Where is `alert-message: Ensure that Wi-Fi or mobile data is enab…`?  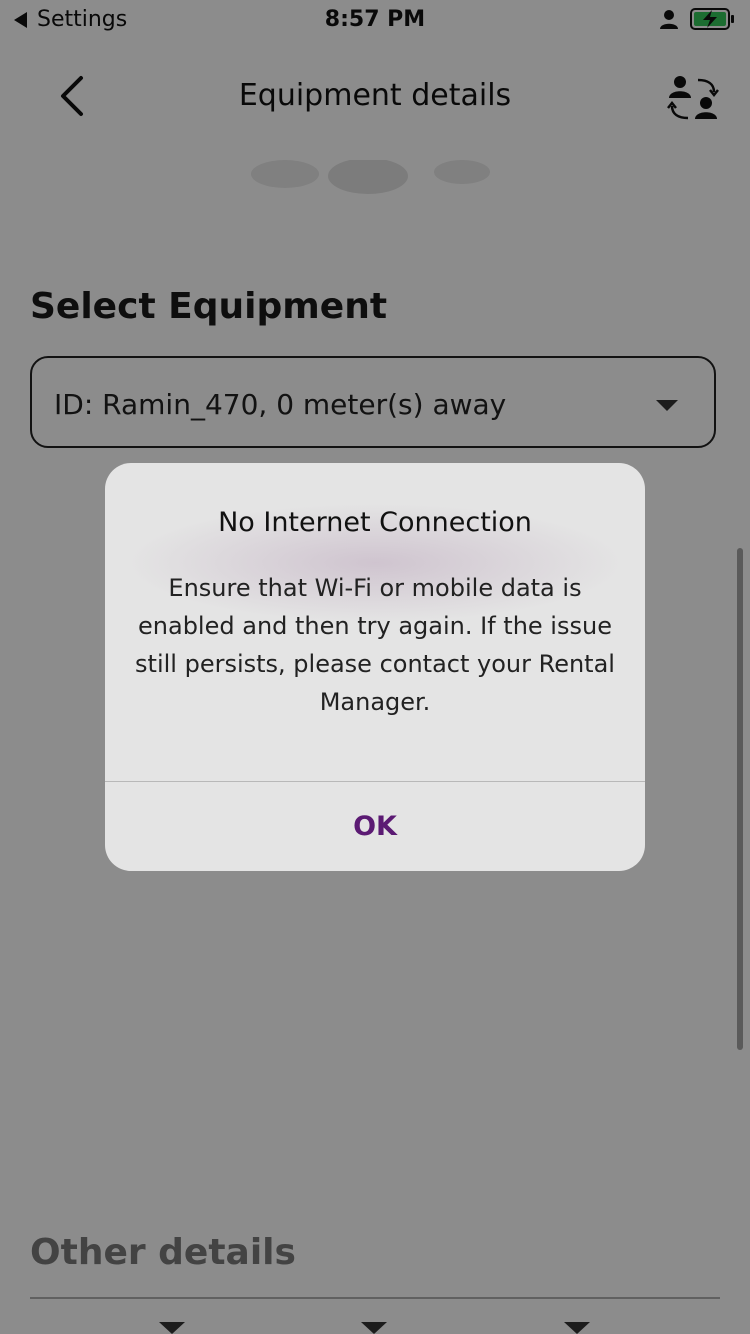
alert-message: Ensure that Wi-Fi or mobile data is enab… is located at coordinates (375, 645).